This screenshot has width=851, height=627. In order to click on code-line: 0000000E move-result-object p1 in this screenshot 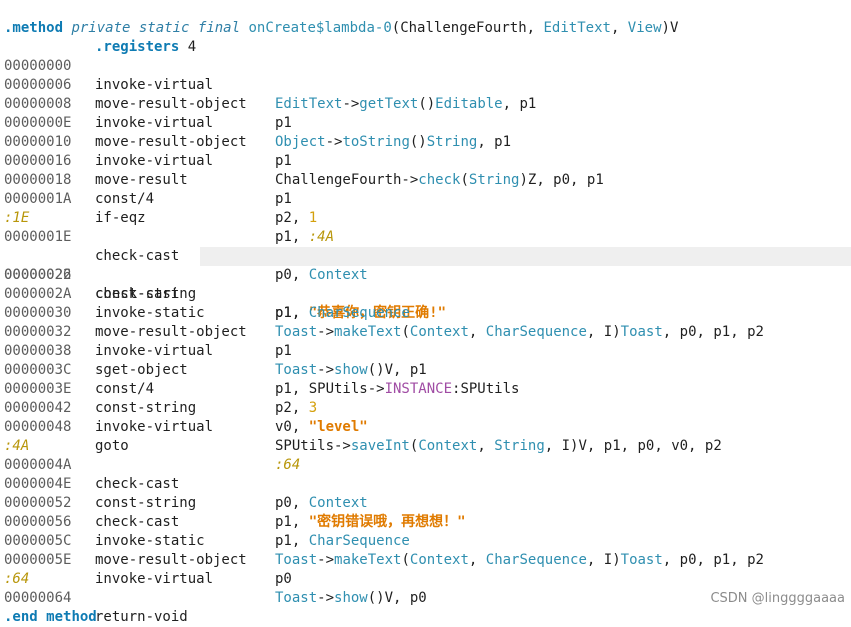, I will do `click(425, 132)`.